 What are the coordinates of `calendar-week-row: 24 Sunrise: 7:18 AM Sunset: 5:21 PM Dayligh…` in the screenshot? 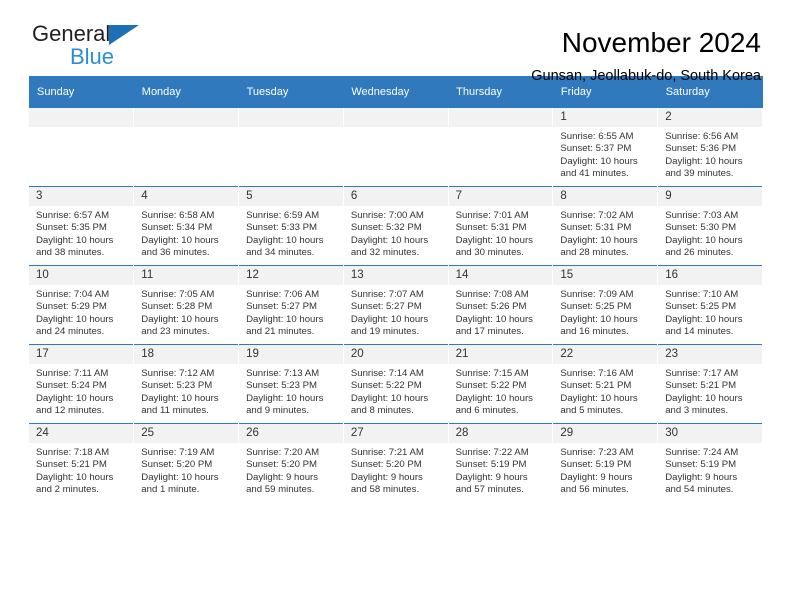 It's located at (396, 462).